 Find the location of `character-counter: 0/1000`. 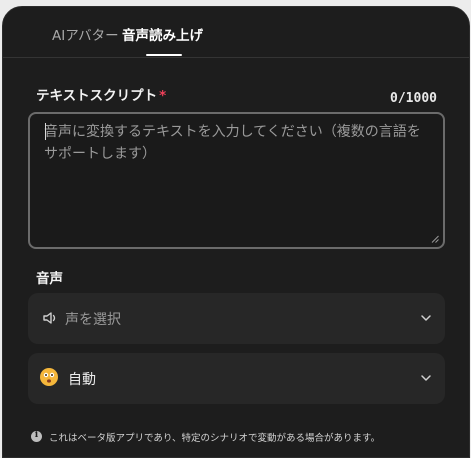

character-counter: 0/1000 is located at coordinates (413, 98).